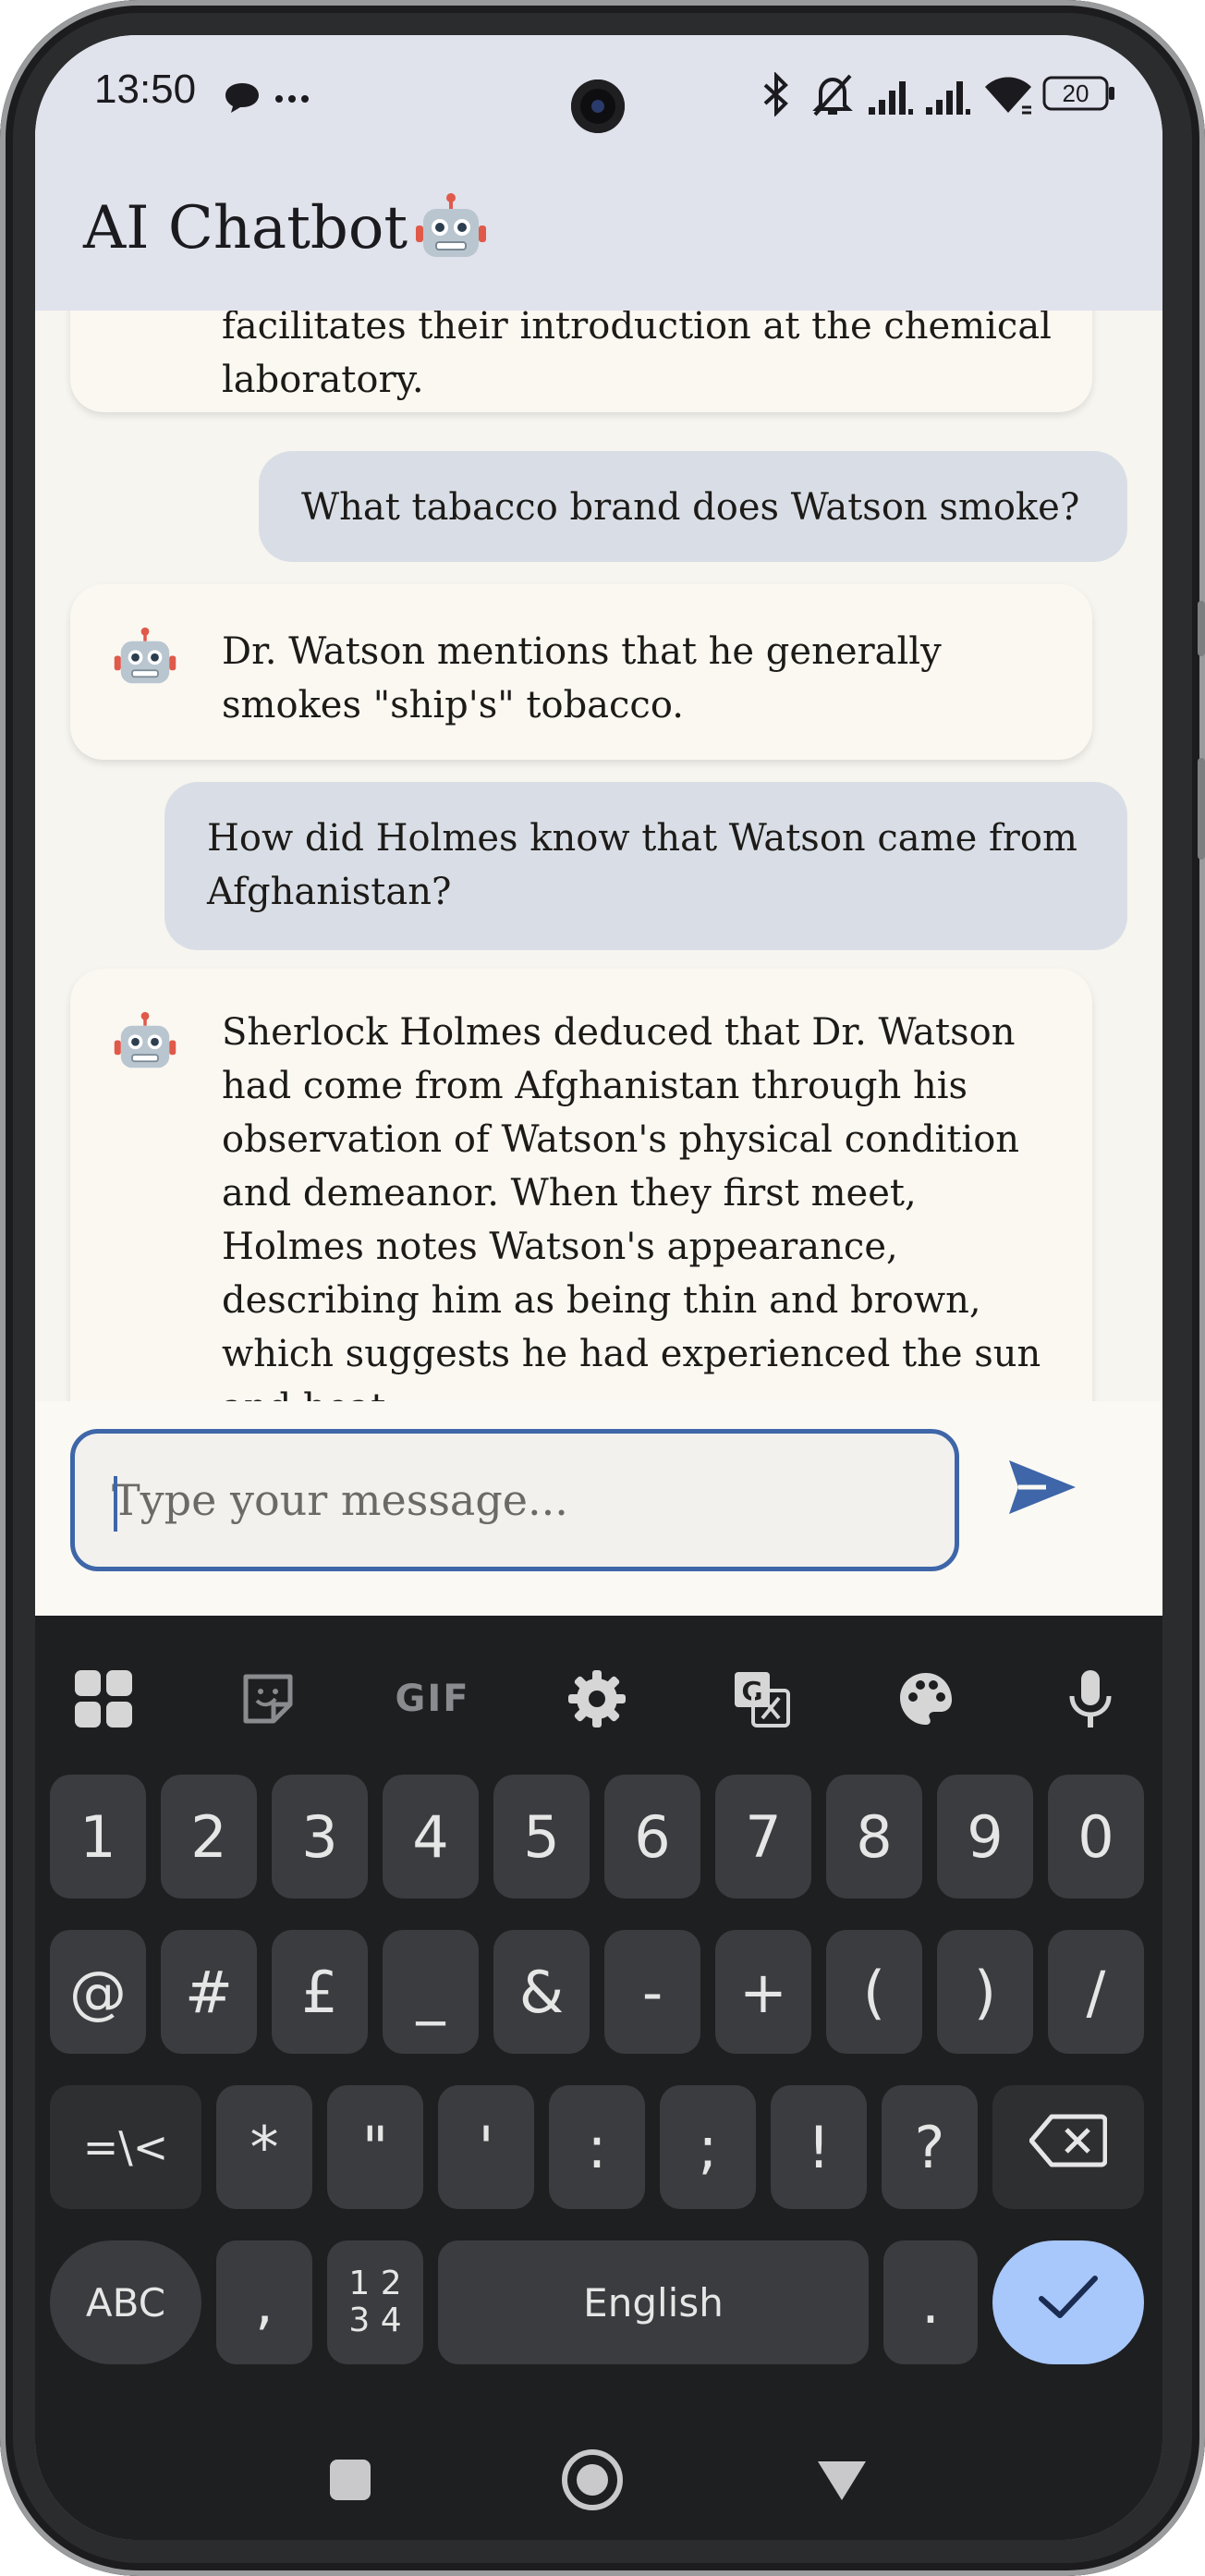 The width and height of the screenshot is (1205, 2576). What do you see at coordinates (1042, 1490) in the screenshot?
I see `send-icon` at bounding box center [1042, 1490].